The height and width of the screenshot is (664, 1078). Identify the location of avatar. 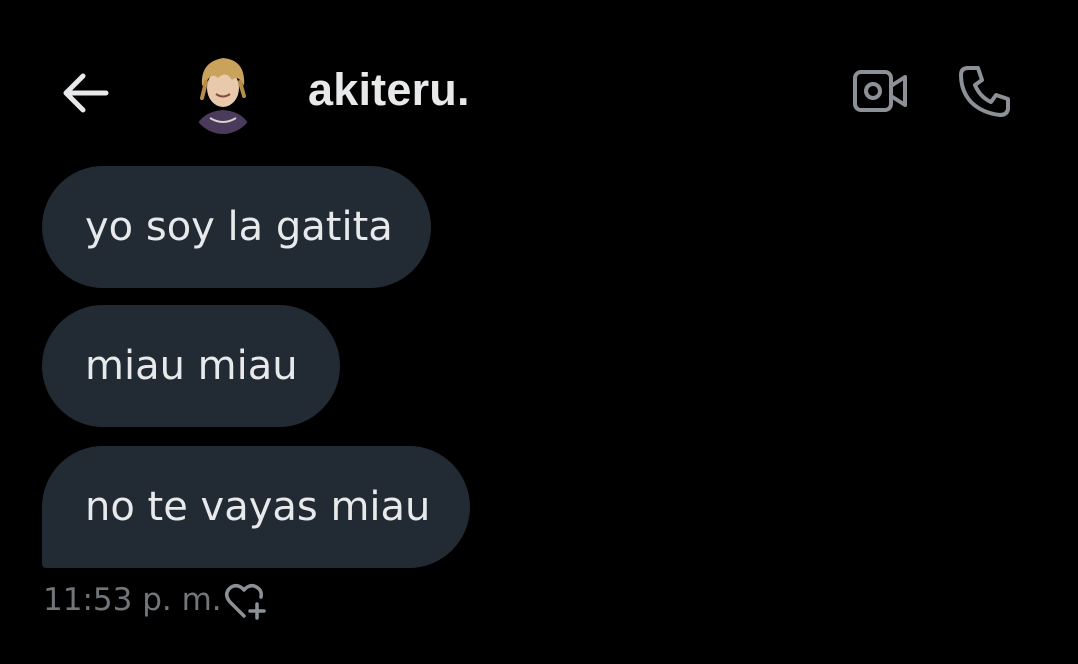
(223, 93).